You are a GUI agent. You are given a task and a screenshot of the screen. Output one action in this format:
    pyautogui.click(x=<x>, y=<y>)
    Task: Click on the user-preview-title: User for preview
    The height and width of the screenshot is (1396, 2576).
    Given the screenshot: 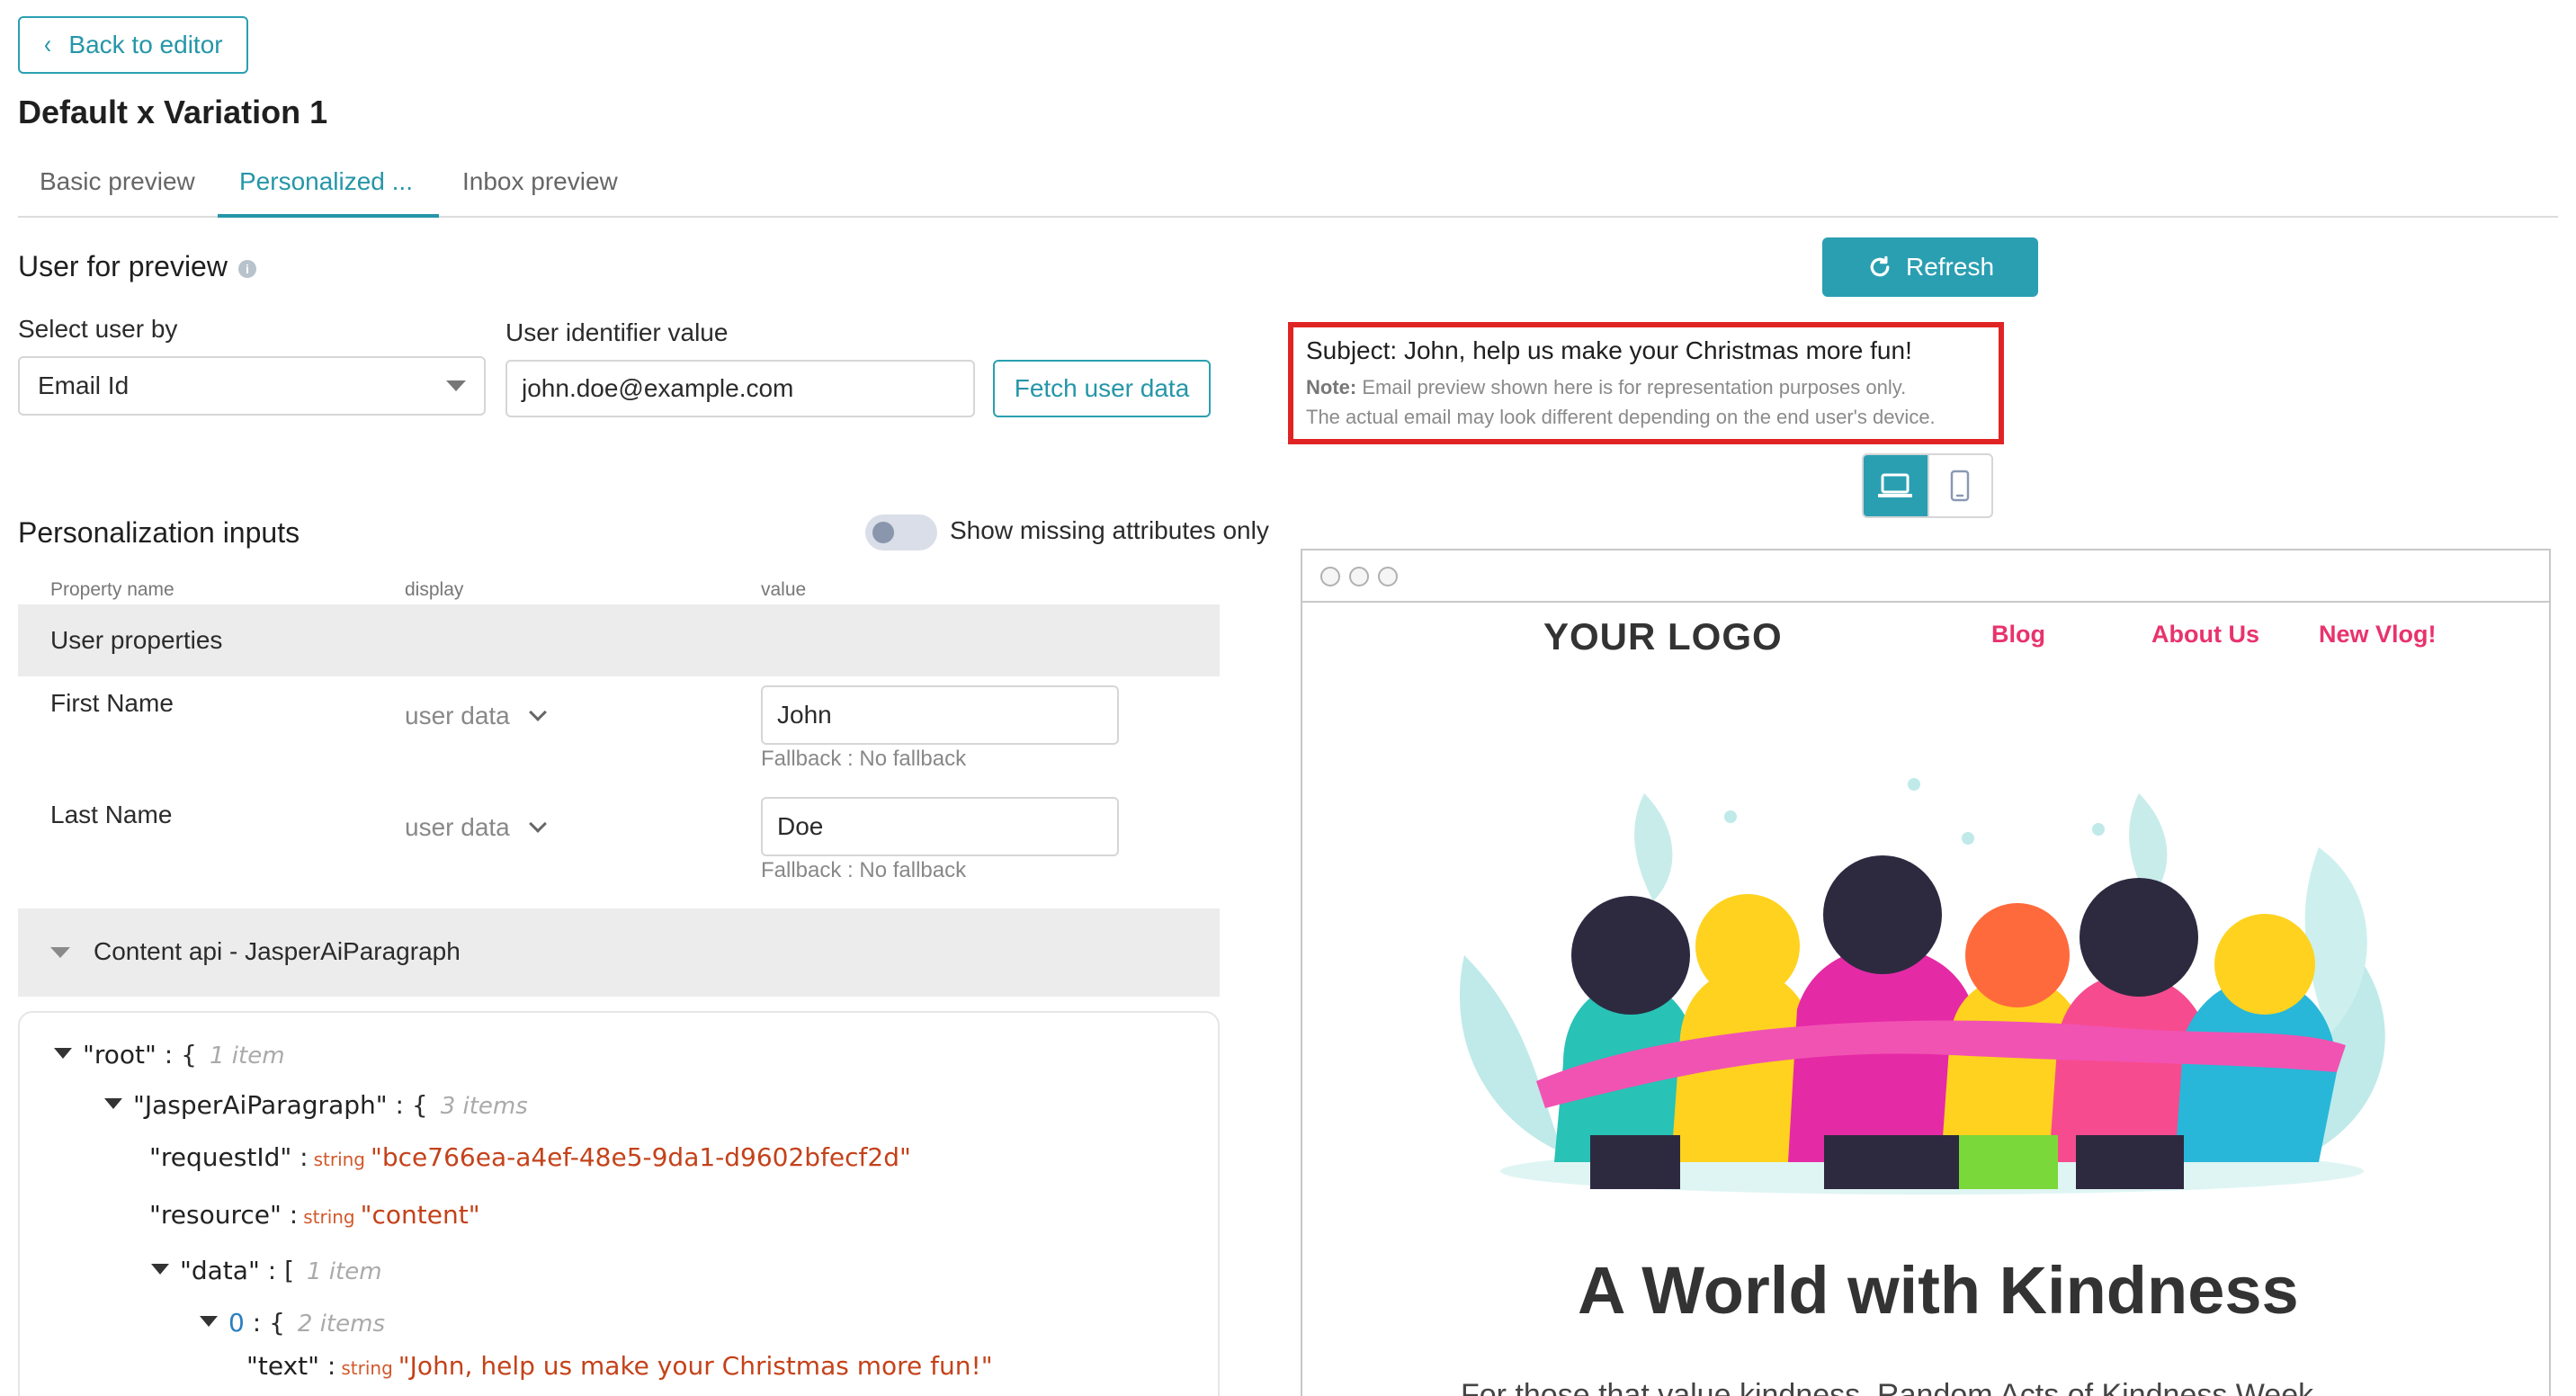 What is the action you would take?
    pyautogui.click(x=123, y=266)
    